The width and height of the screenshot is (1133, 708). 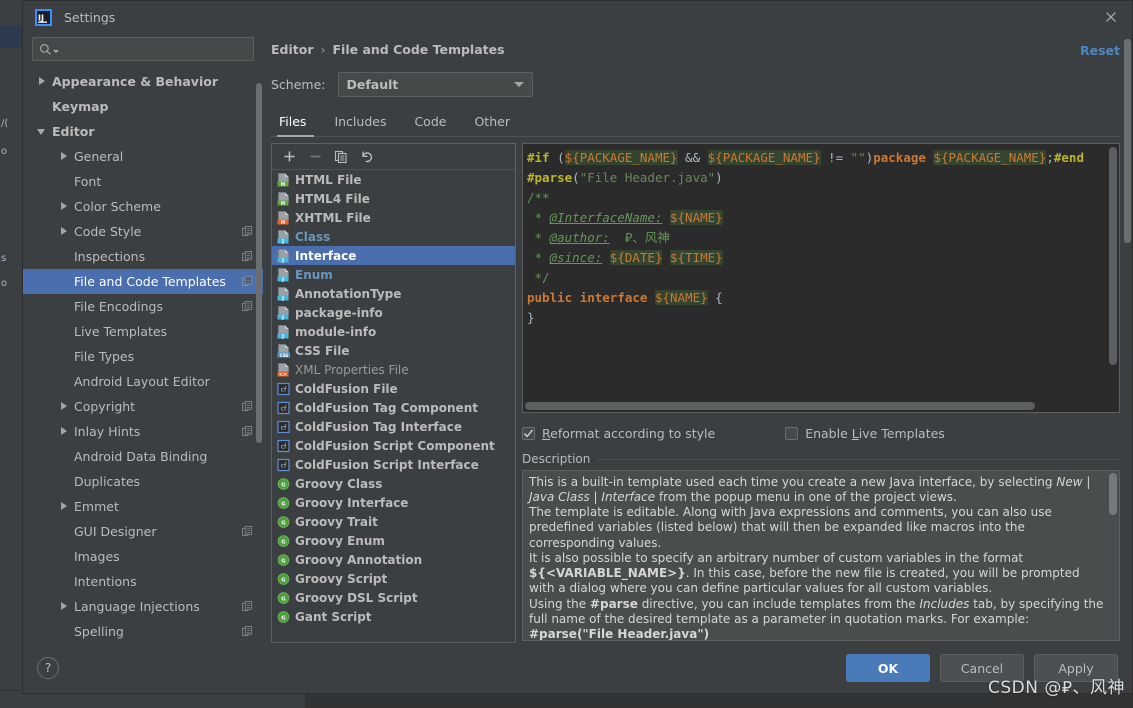 What do you see at coordinates (393, 236) in the screenshot?
I see `template-list-item: J Class` at bounding box center [393, 236].